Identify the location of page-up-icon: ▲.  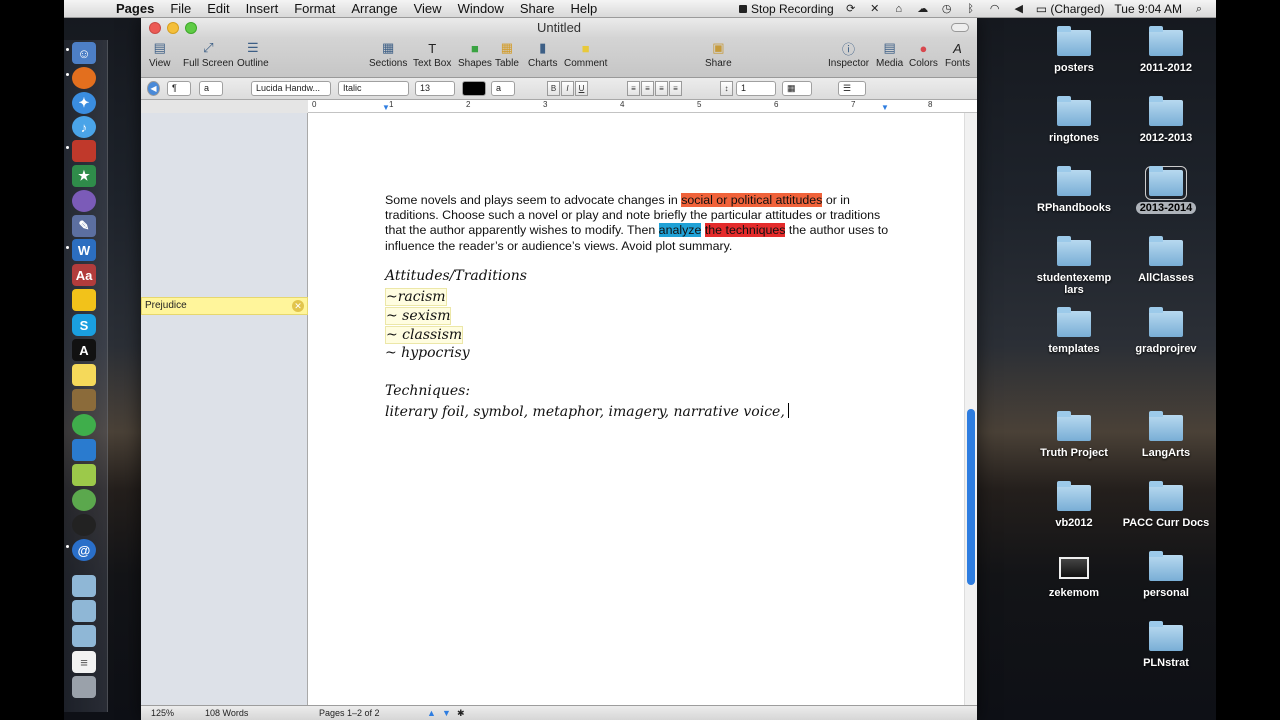
(431, 713).